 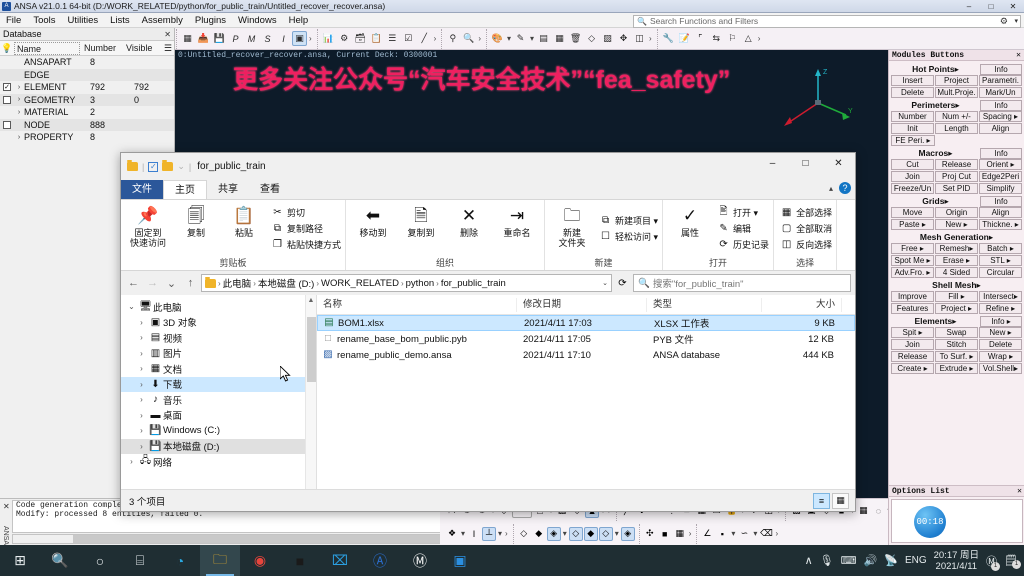 What do you see at coordinates (956, 164) in the screenshot?
I see `module-button: Release` at bounding box center [956, 164].